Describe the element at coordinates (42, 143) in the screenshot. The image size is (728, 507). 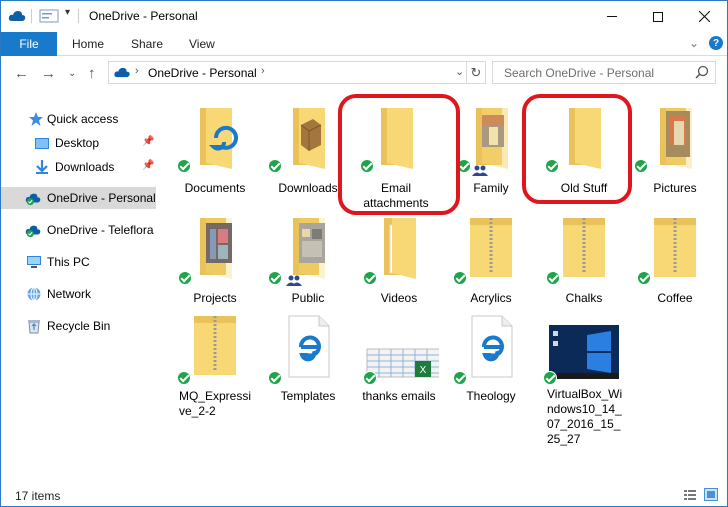
I see `desktop-folder-icon` at that location.